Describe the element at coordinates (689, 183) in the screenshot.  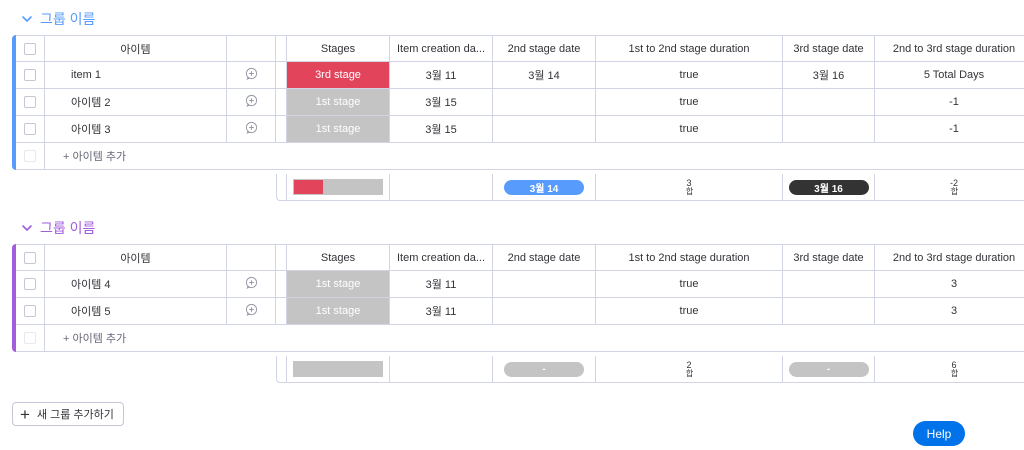
I see `summary-sum-value: 3` at that location.